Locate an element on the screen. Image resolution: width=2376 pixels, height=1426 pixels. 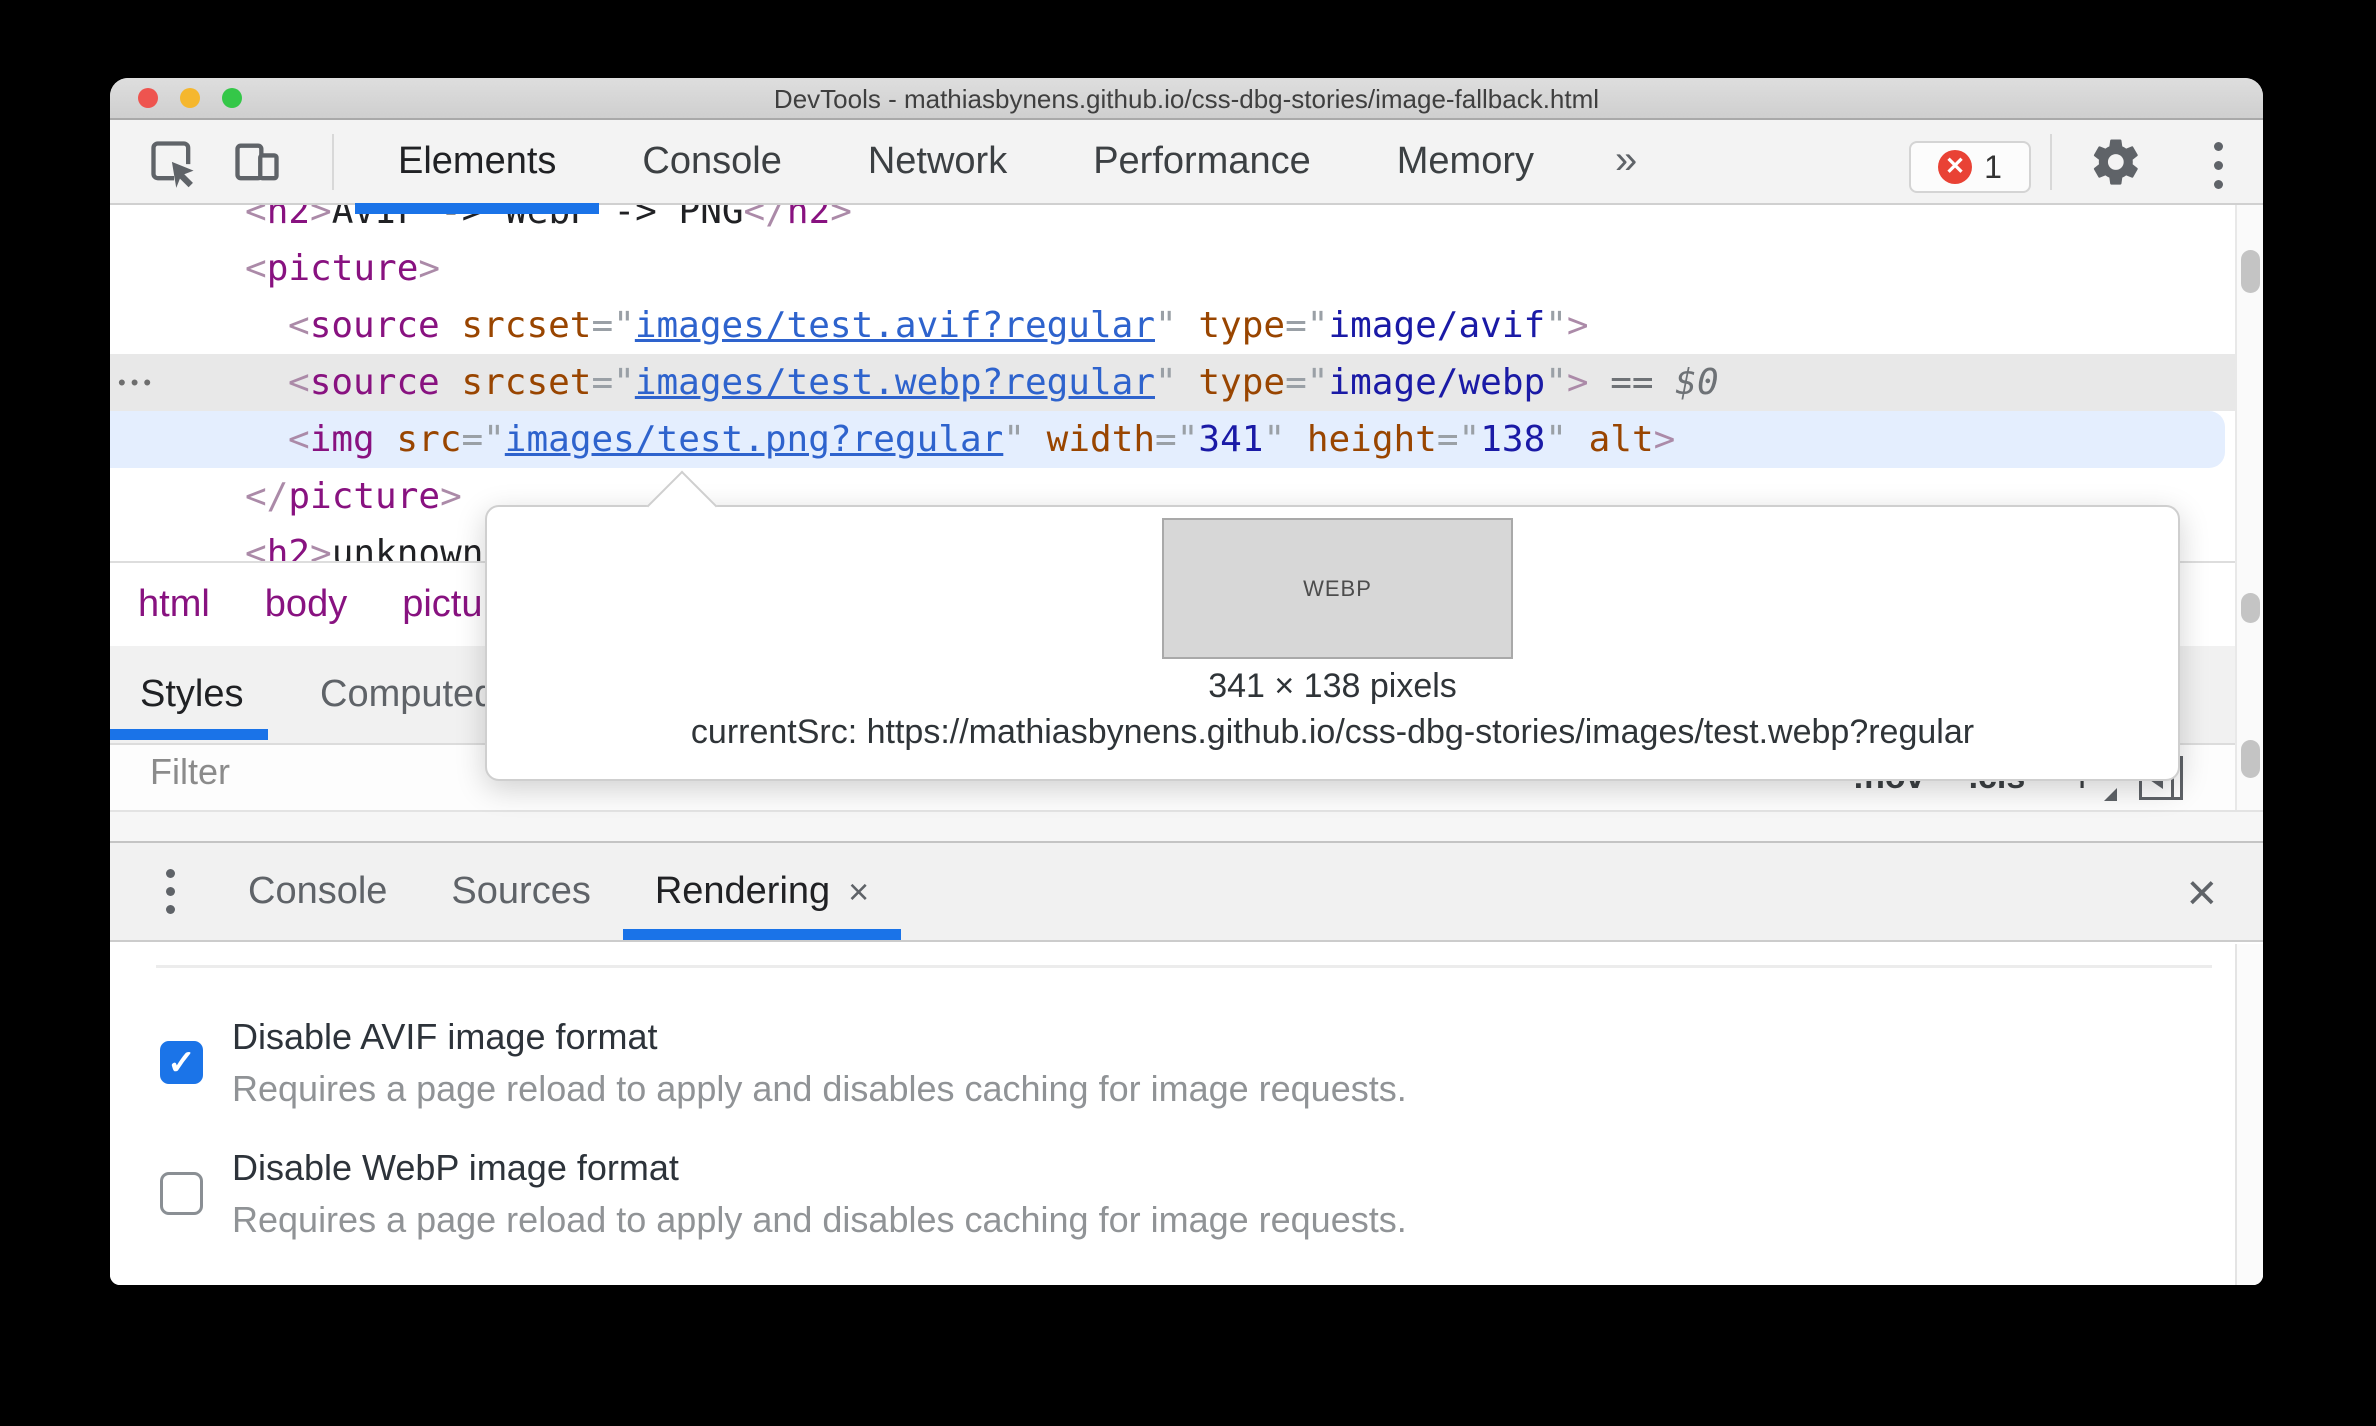
error-count-badge: ✕ 1 is located at coordinates (1970, 167).